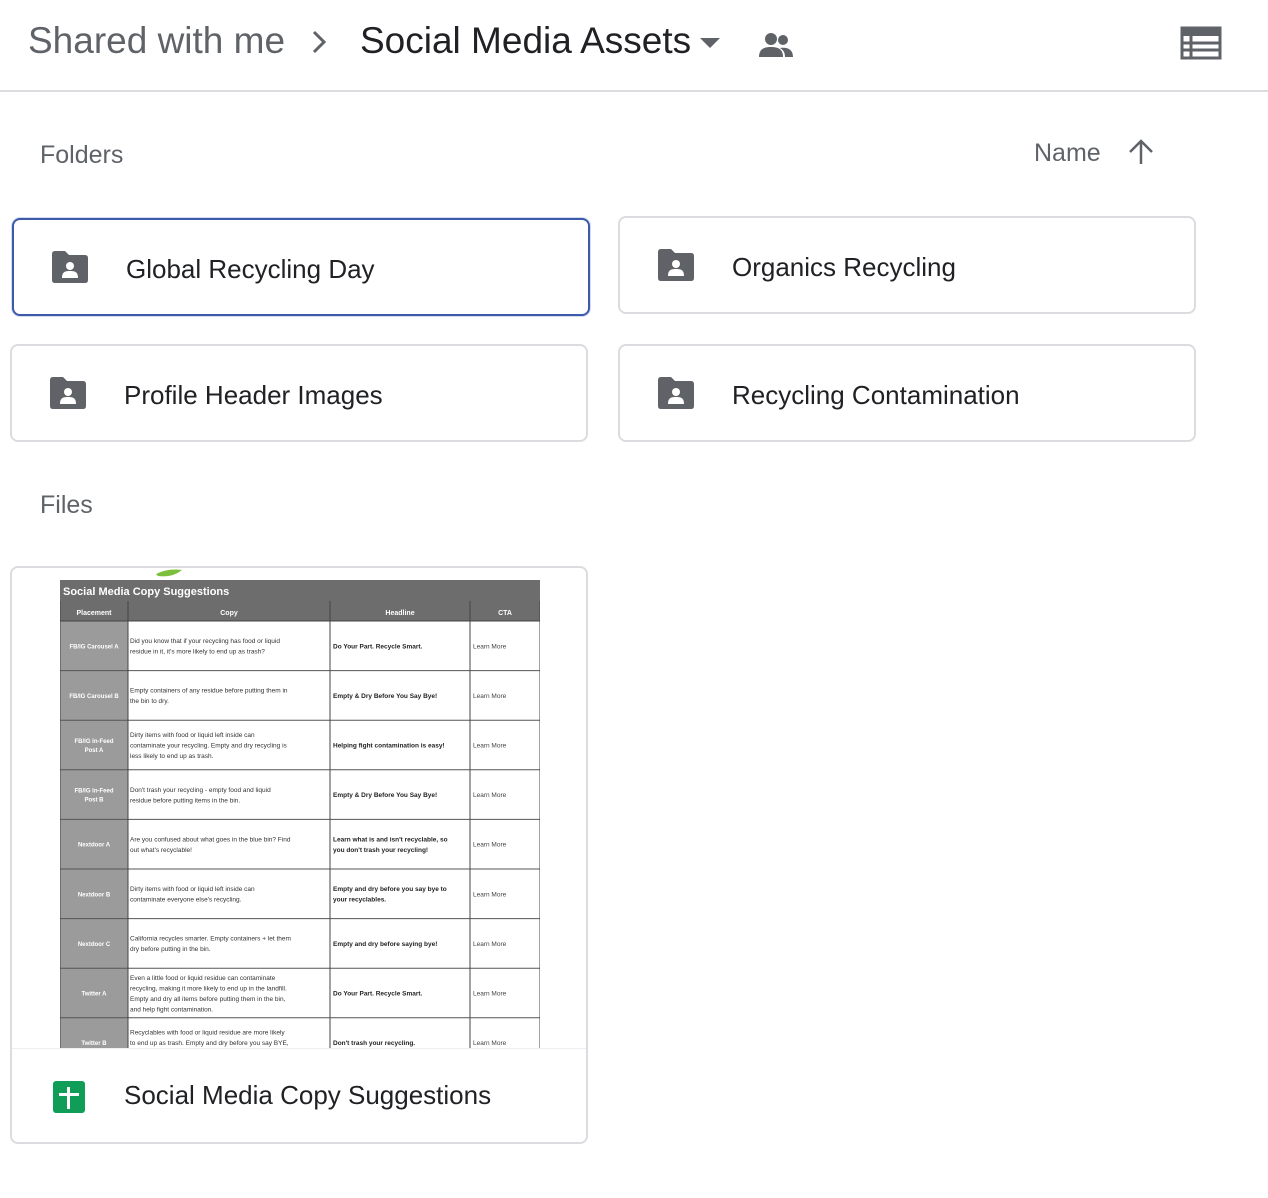  Describe the element at coordinates (94, 846) in the screenshot. I see `sheet-cell-placement: Nextdoor A` at that location.